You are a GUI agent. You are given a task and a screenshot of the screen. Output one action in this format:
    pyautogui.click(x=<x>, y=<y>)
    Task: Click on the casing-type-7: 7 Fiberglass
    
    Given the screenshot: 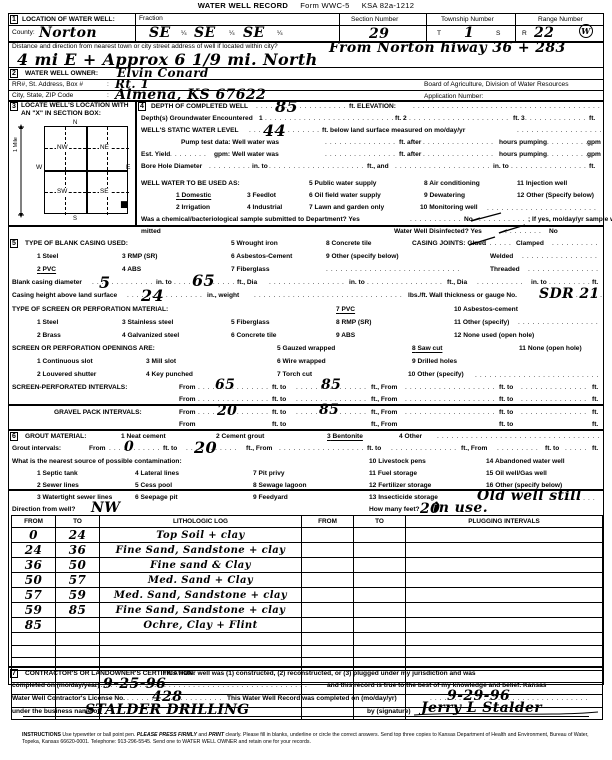 What is the action you would take?
    pyautogui.click(x=250, y=269)
    